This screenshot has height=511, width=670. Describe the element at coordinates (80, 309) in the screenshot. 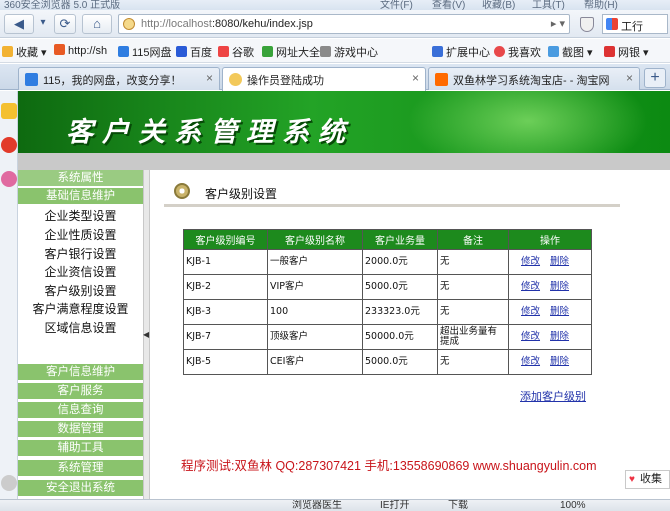

I see `menu-item-satisfaction: 客户满意程度设置` at that location.